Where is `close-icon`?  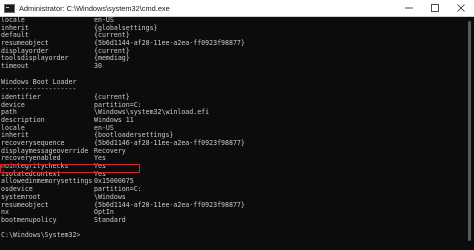
close-icon is located at coordinates (461, 8).